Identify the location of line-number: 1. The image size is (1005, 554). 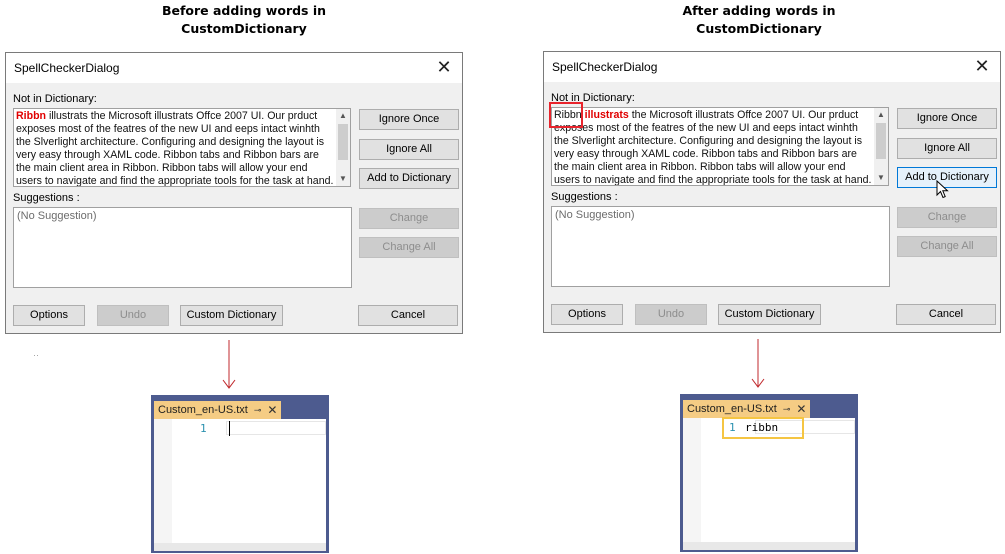
(203, 428).